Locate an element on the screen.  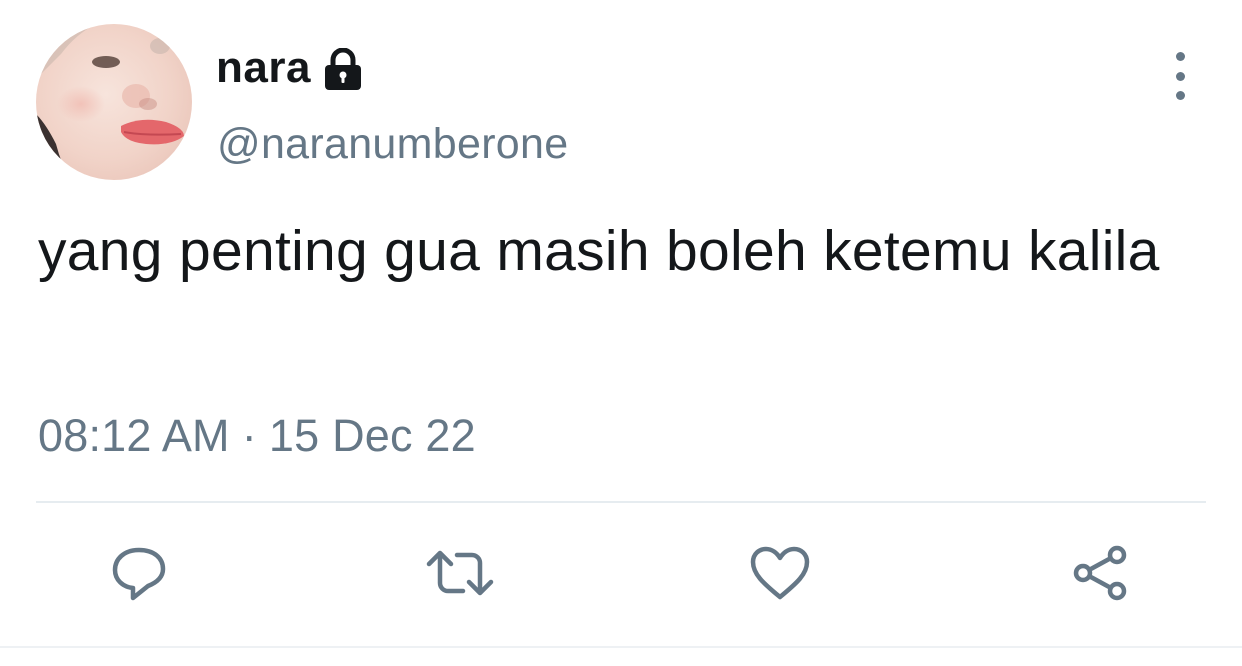
retweet-button is located at coordinates (460, 573).